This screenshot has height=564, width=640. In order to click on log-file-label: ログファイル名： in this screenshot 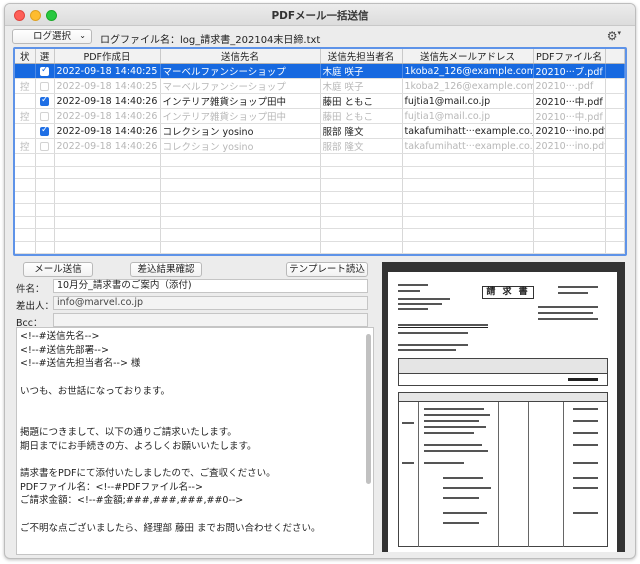, I will do `click(140, 40)`.